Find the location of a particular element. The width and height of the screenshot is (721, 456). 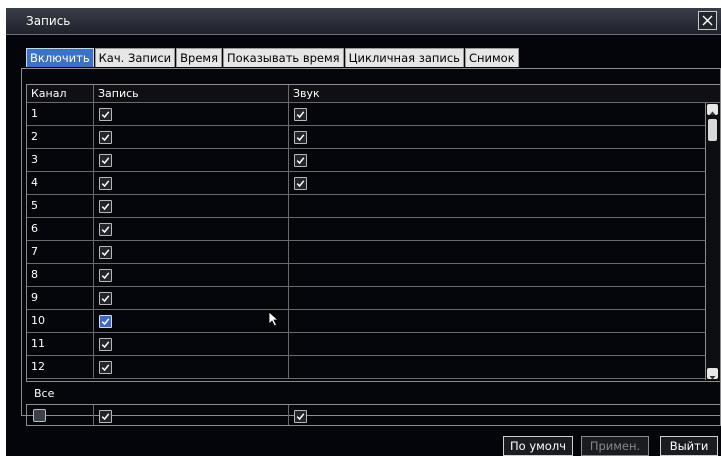

table-row: 6 is located at coordinates (373, 229).